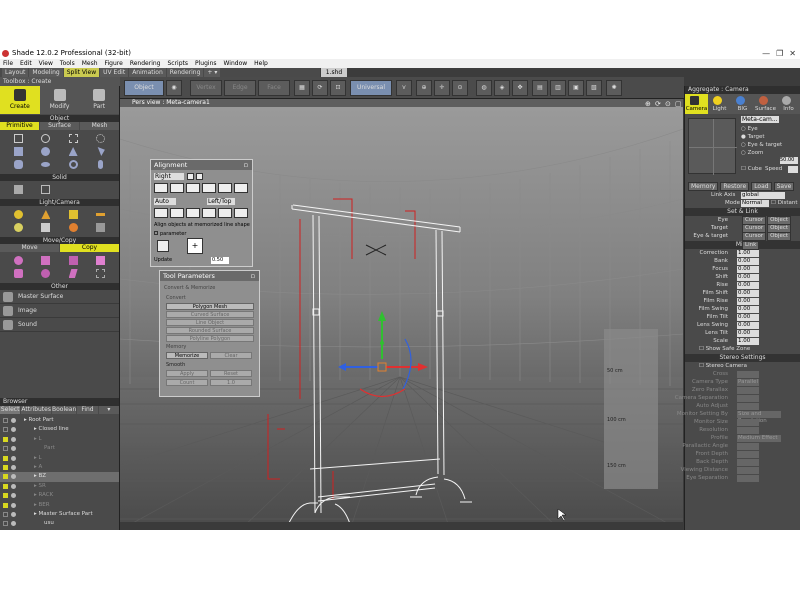 This screenshot has width=800, height=600. Describe the element at coordinates (46, 63) in the screenshot. I see `menu-view: View` at that location.